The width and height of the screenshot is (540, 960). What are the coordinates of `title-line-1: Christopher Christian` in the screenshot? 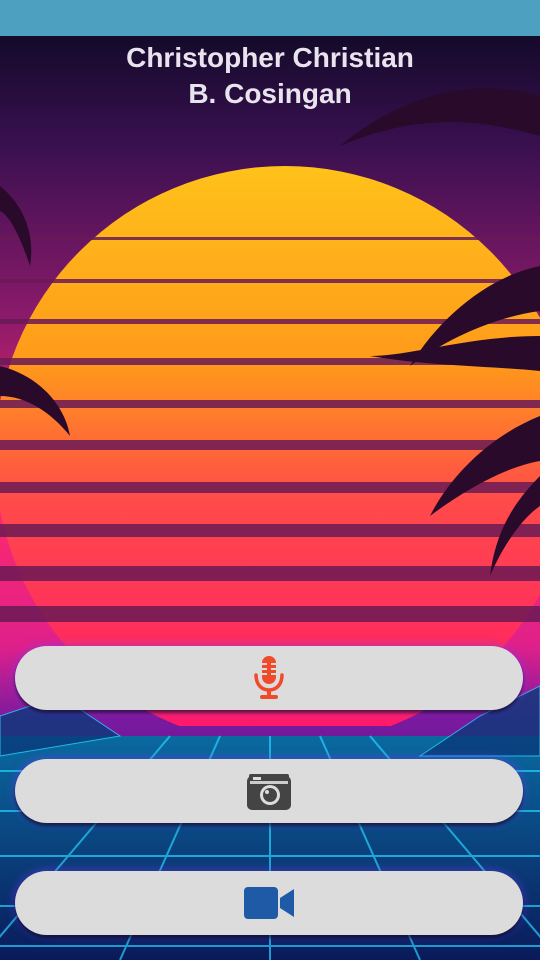 It's located at (270, 57).